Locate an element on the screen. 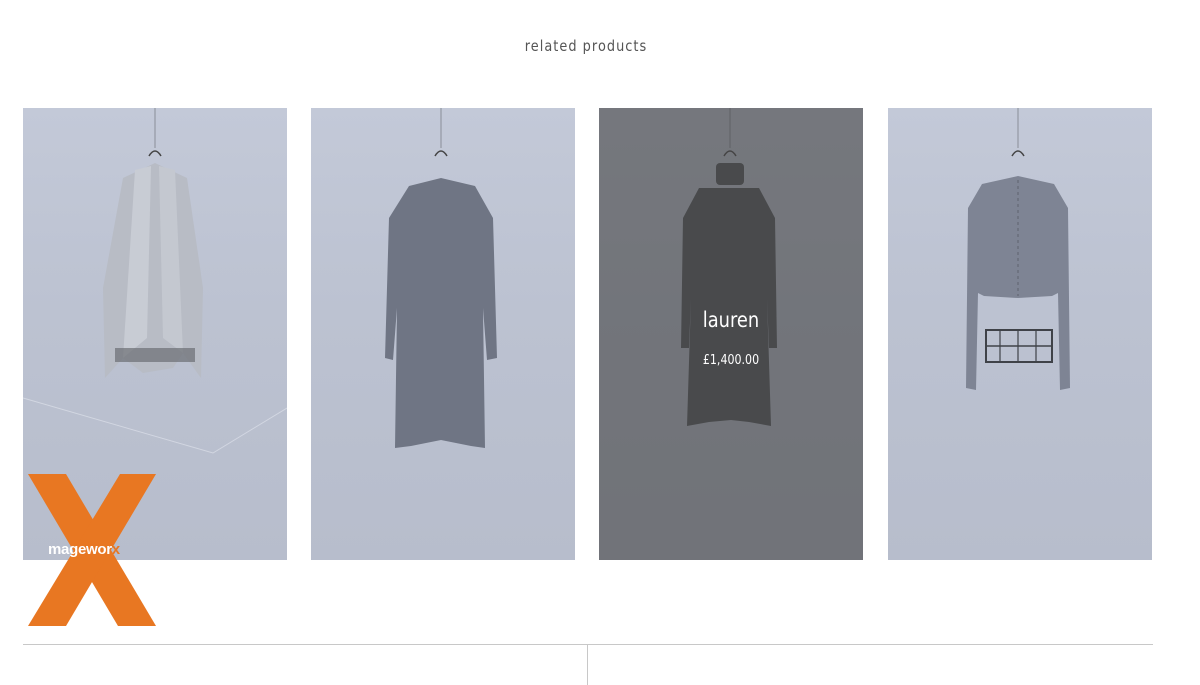 Image resolution: width=1200 pixels, height=685 pixels. product-card-3: lauren £1,400.00 is located at coordinates (731, 334).